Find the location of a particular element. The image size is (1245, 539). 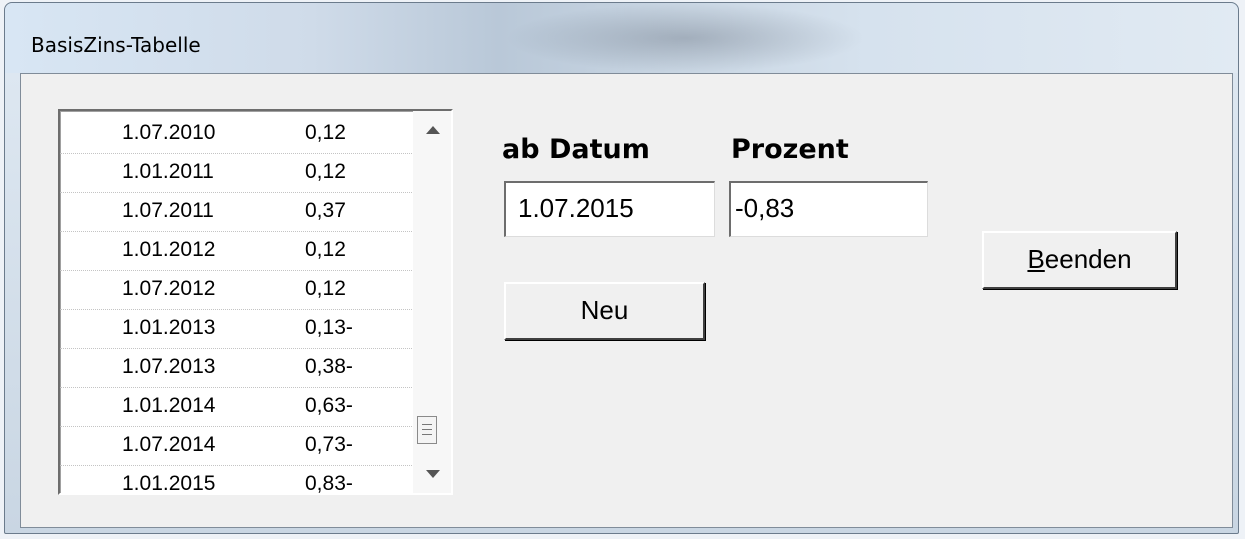

list-item-date: 1.01.2014 is located at coordinates (169, 405).